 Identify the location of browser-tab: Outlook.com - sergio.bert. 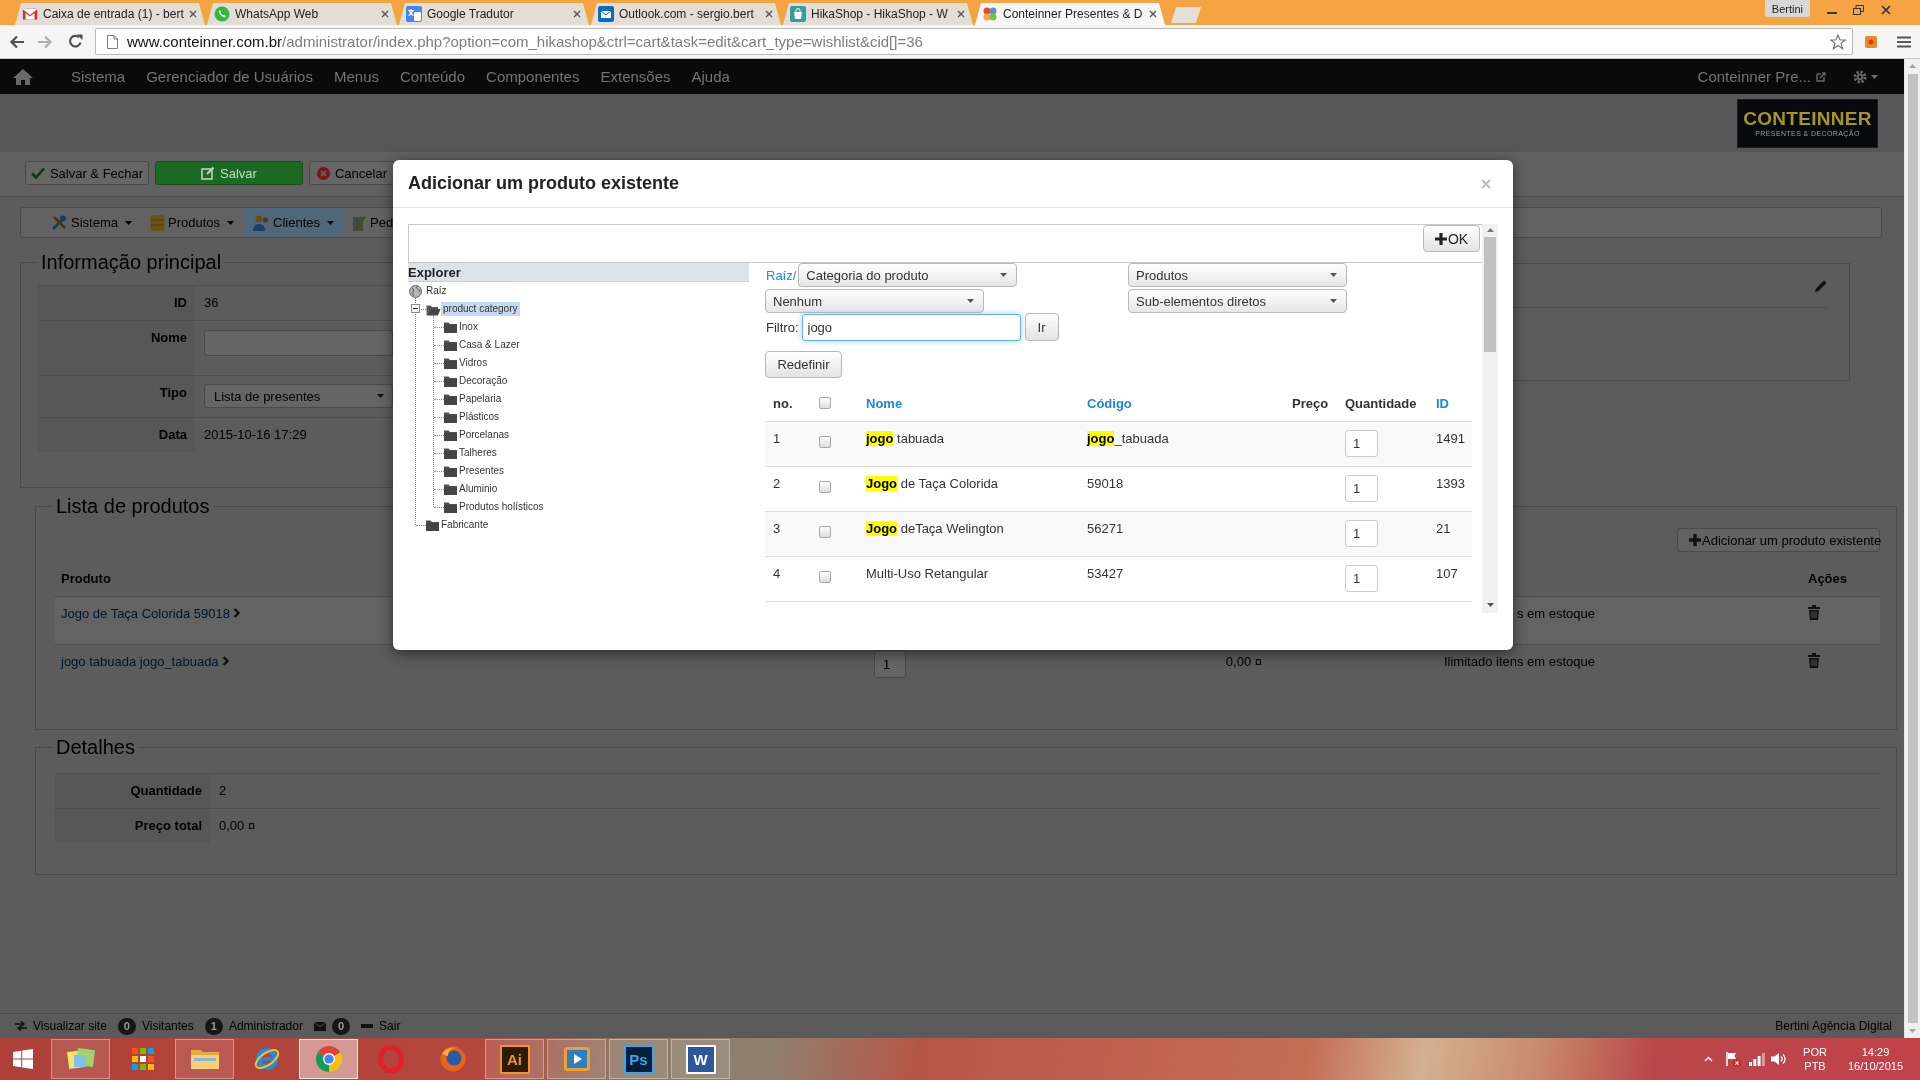
(686, 14).